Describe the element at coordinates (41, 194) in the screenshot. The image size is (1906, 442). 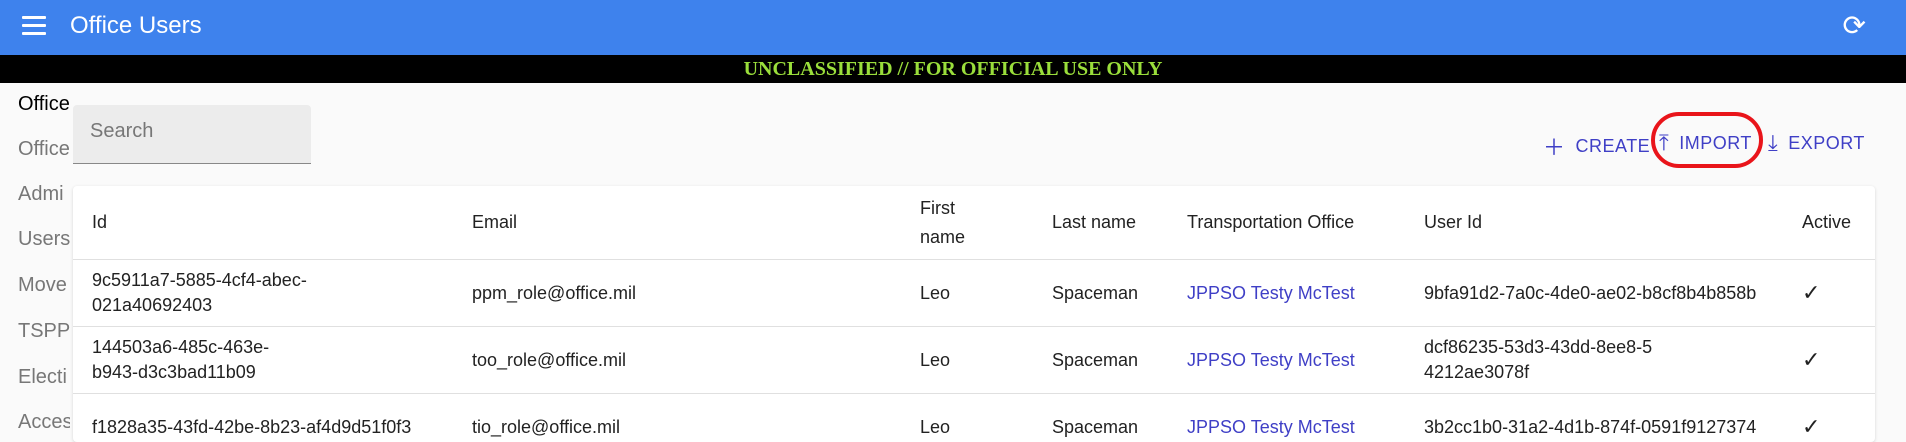
I see `sidebar-item-admin: Admi` at that location.